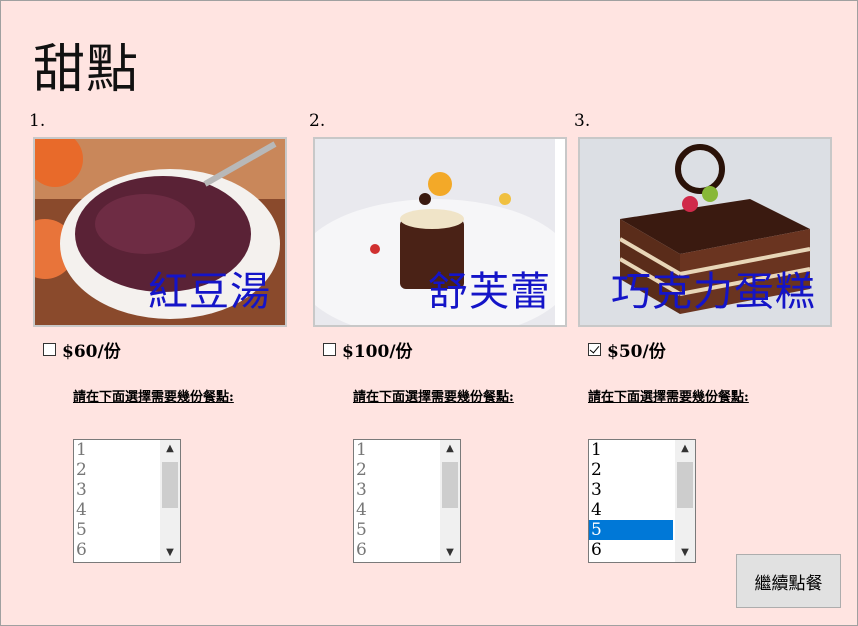 This screenshot has width=858, height=626. Describe the element at coordinates (209, 292) in the screenshot. I see `dessert-name: 紅豆湯` at that location.